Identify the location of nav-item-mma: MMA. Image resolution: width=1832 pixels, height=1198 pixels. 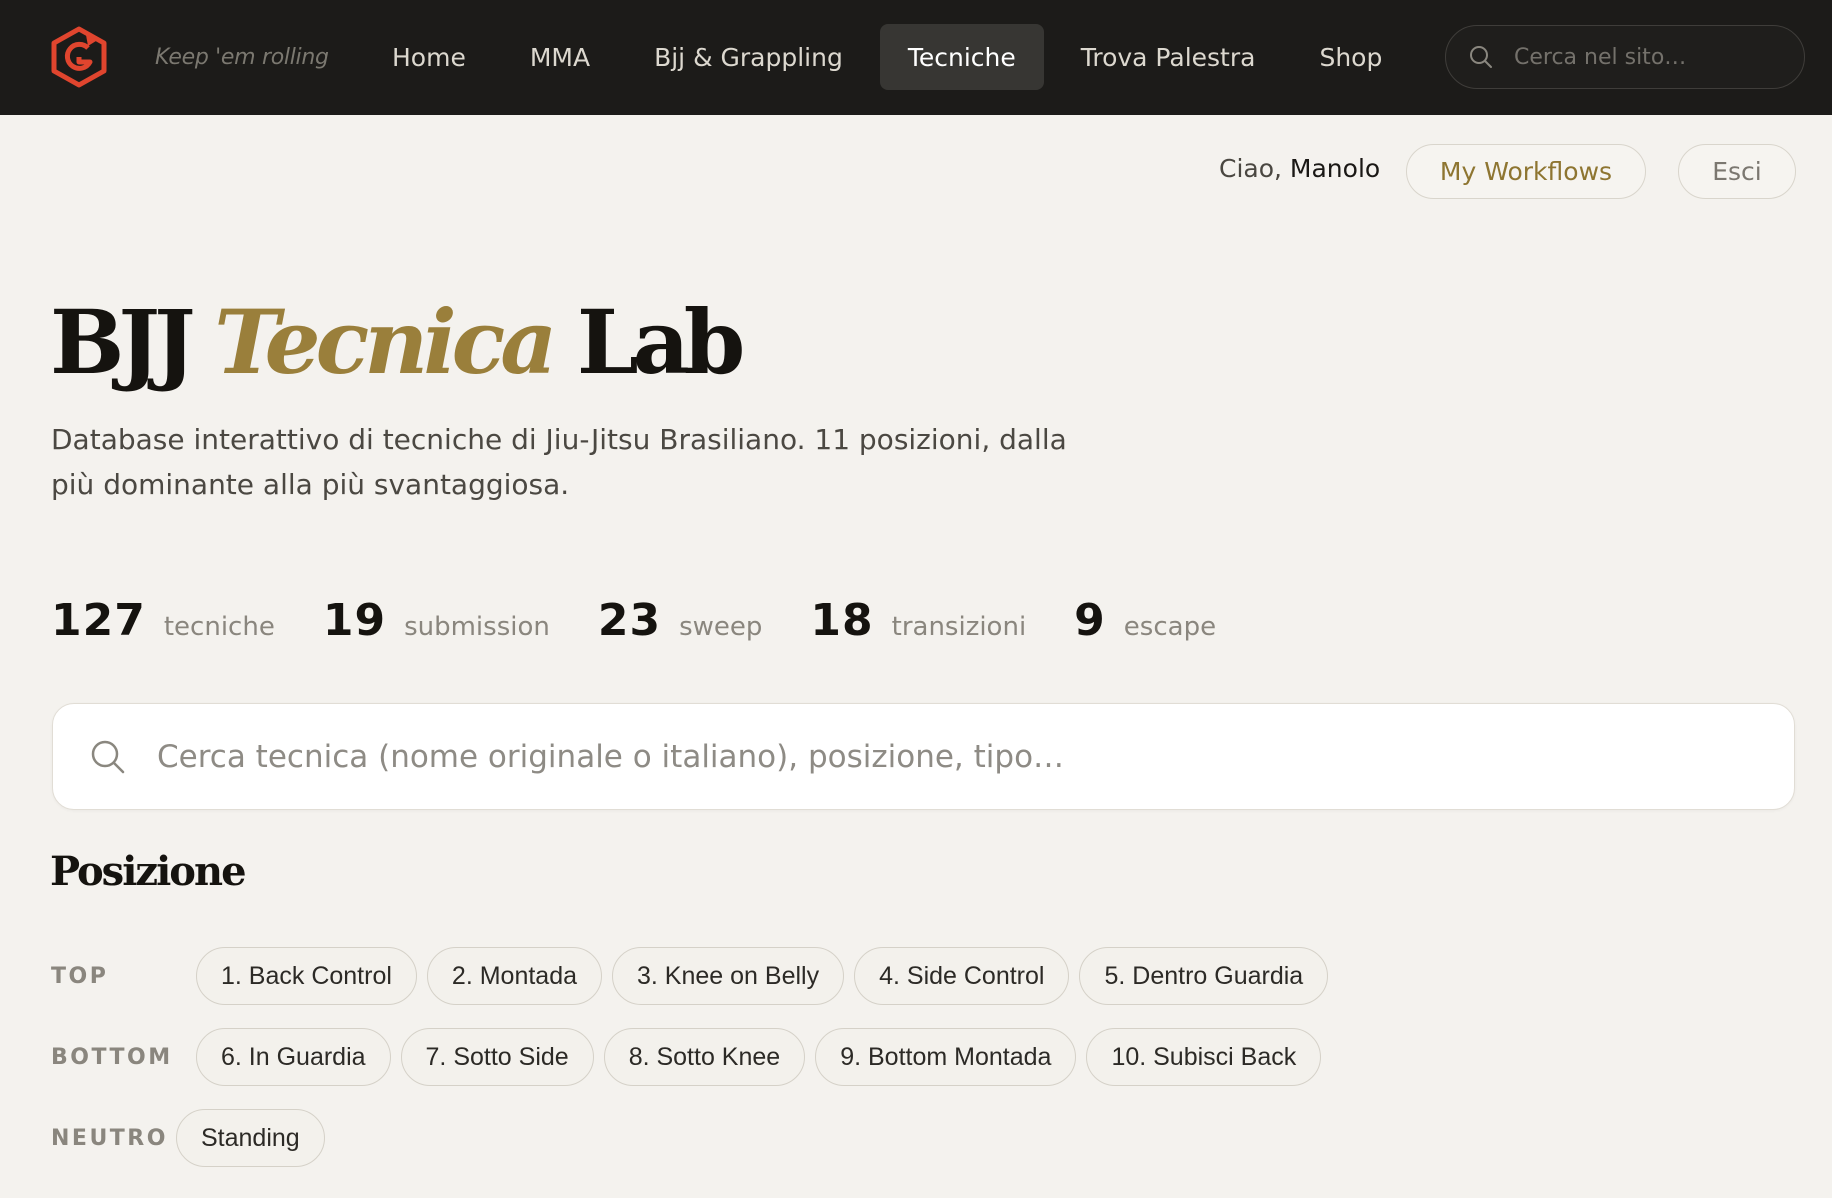
(560, 57).